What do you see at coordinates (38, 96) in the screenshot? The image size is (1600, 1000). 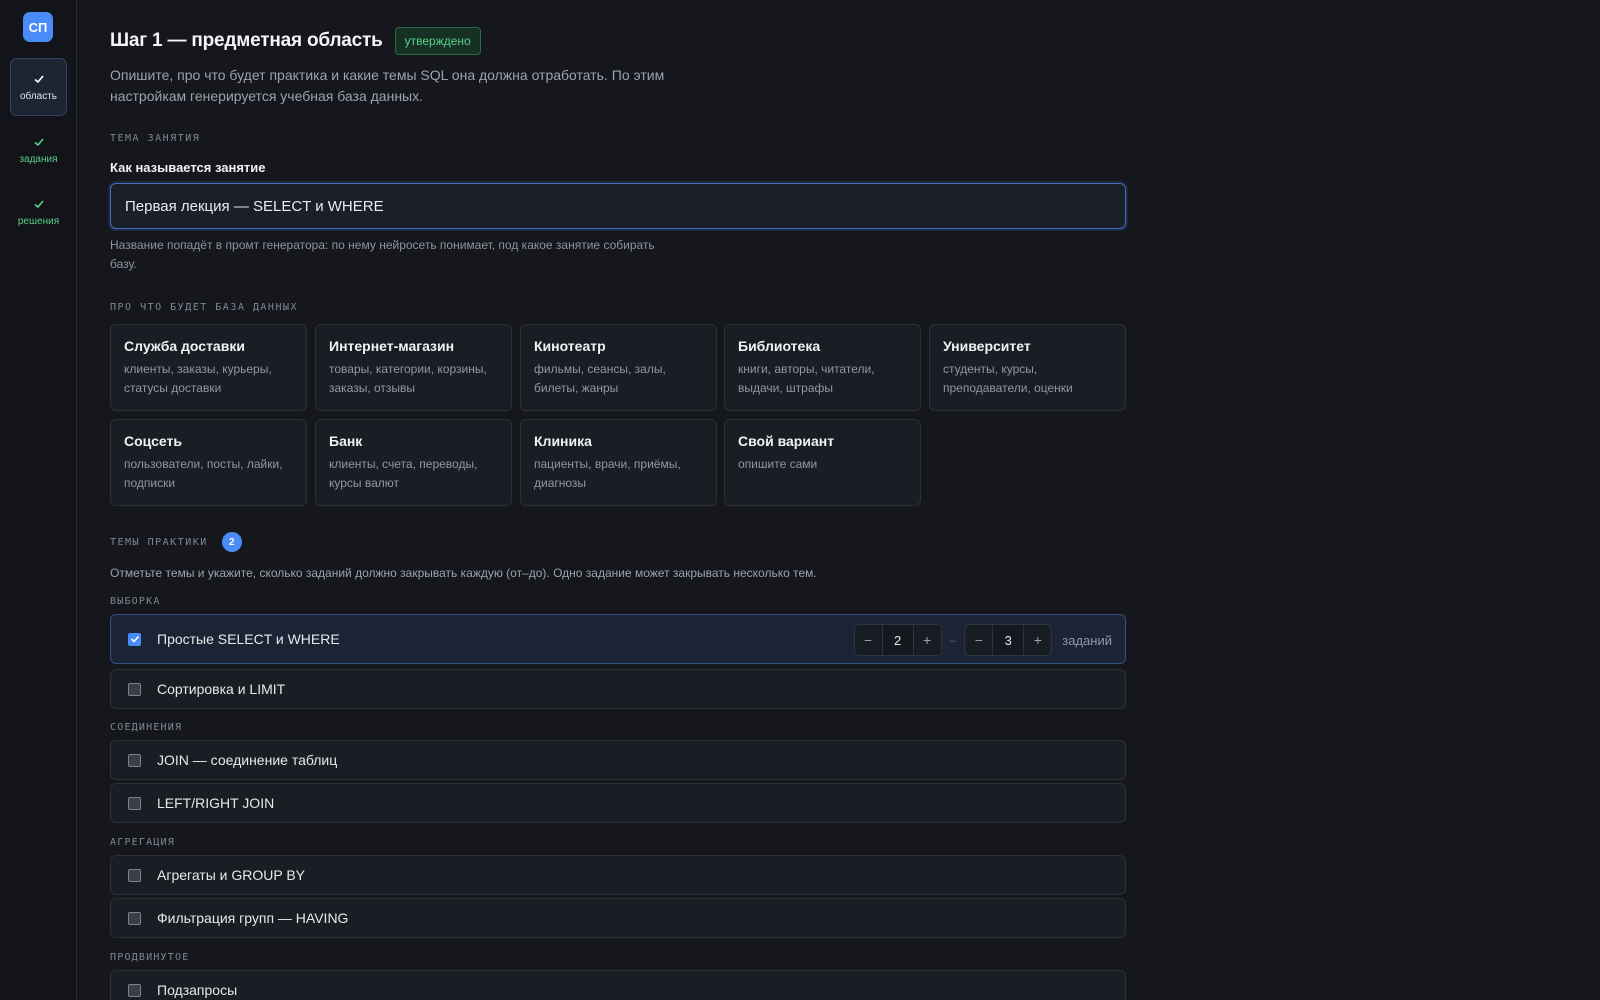 I see `step-area-label: область` at bounding box center [38, 96].